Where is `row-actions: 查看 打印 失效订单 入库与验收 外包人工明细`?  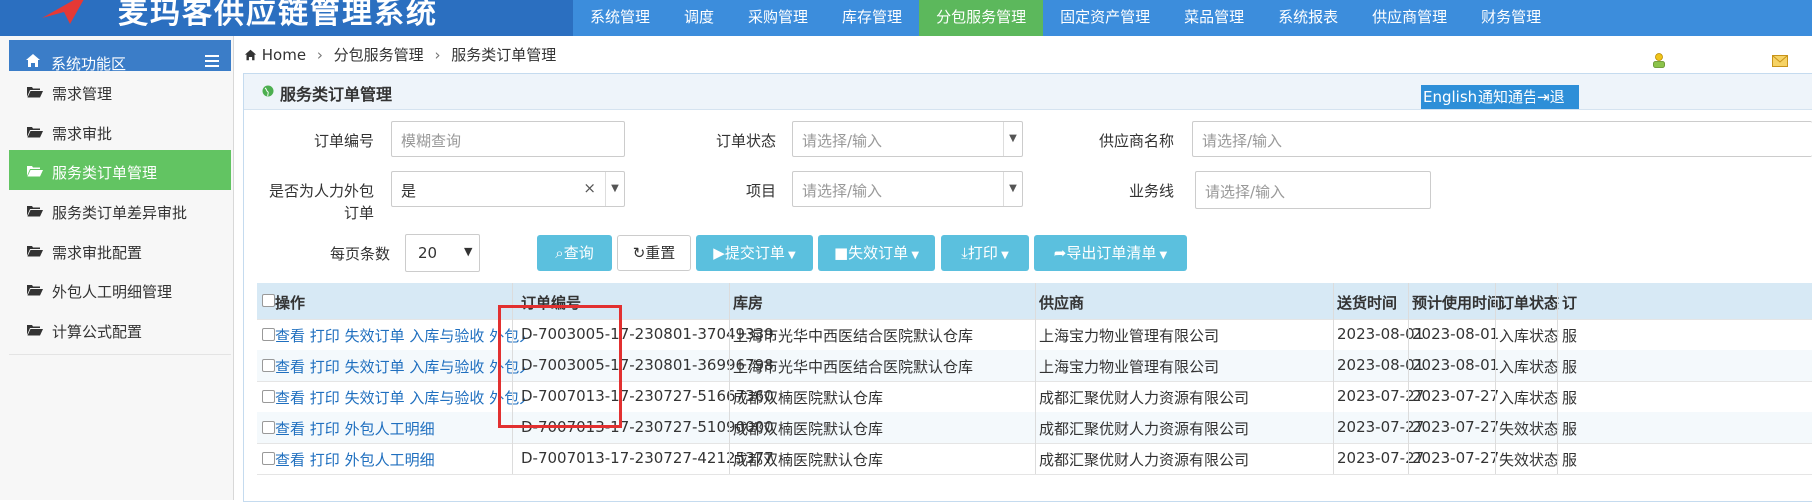
row-actions: 查看 打印 失效订单 入库与验收 外包人工明细 is located at coordinates (400, 335).